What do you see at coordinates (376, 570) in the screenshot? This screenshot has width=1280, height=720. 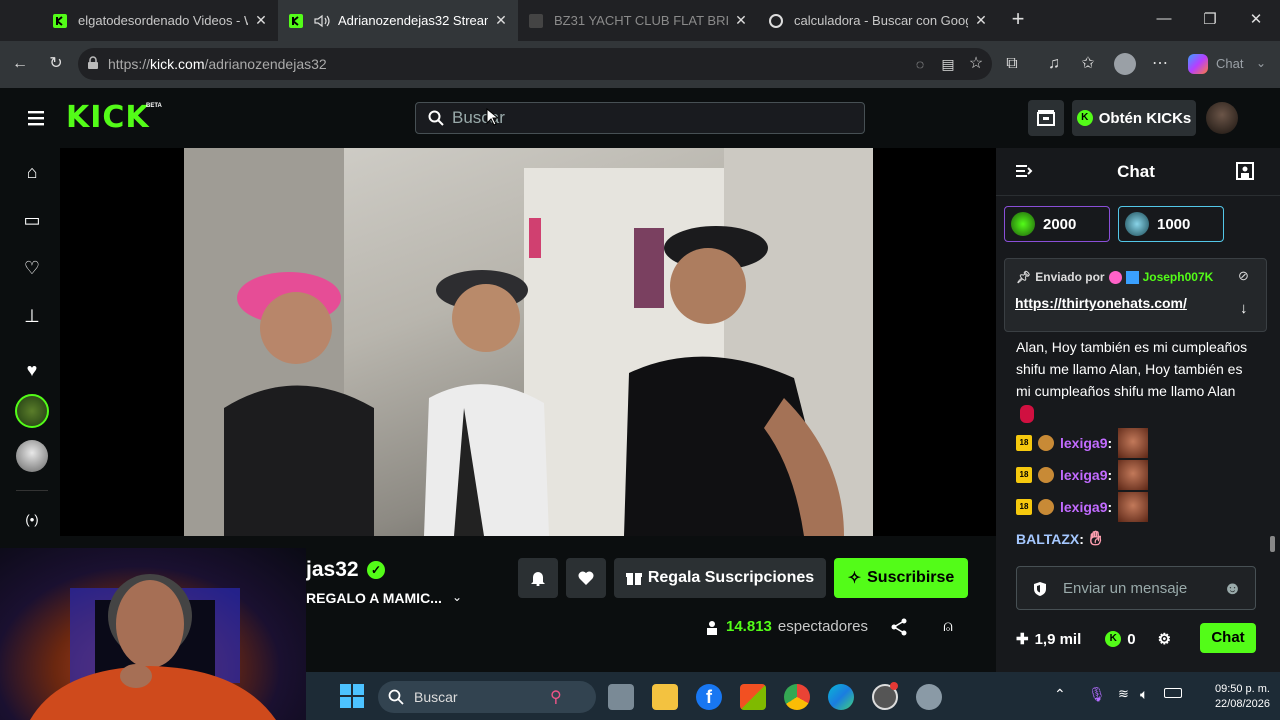 I see `verified-badge-icon: ✓` at bounding box center [376, 570].